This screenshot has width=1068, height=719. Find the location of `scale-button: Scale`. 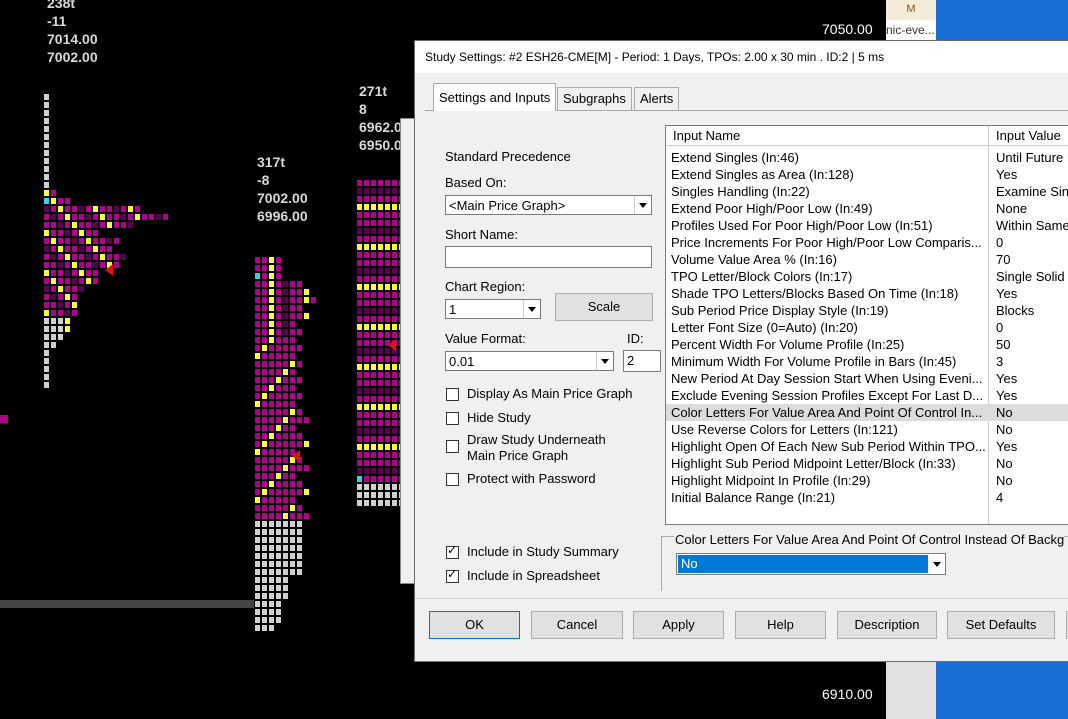

scale-button: Scale is located at coordinates (604, 307).